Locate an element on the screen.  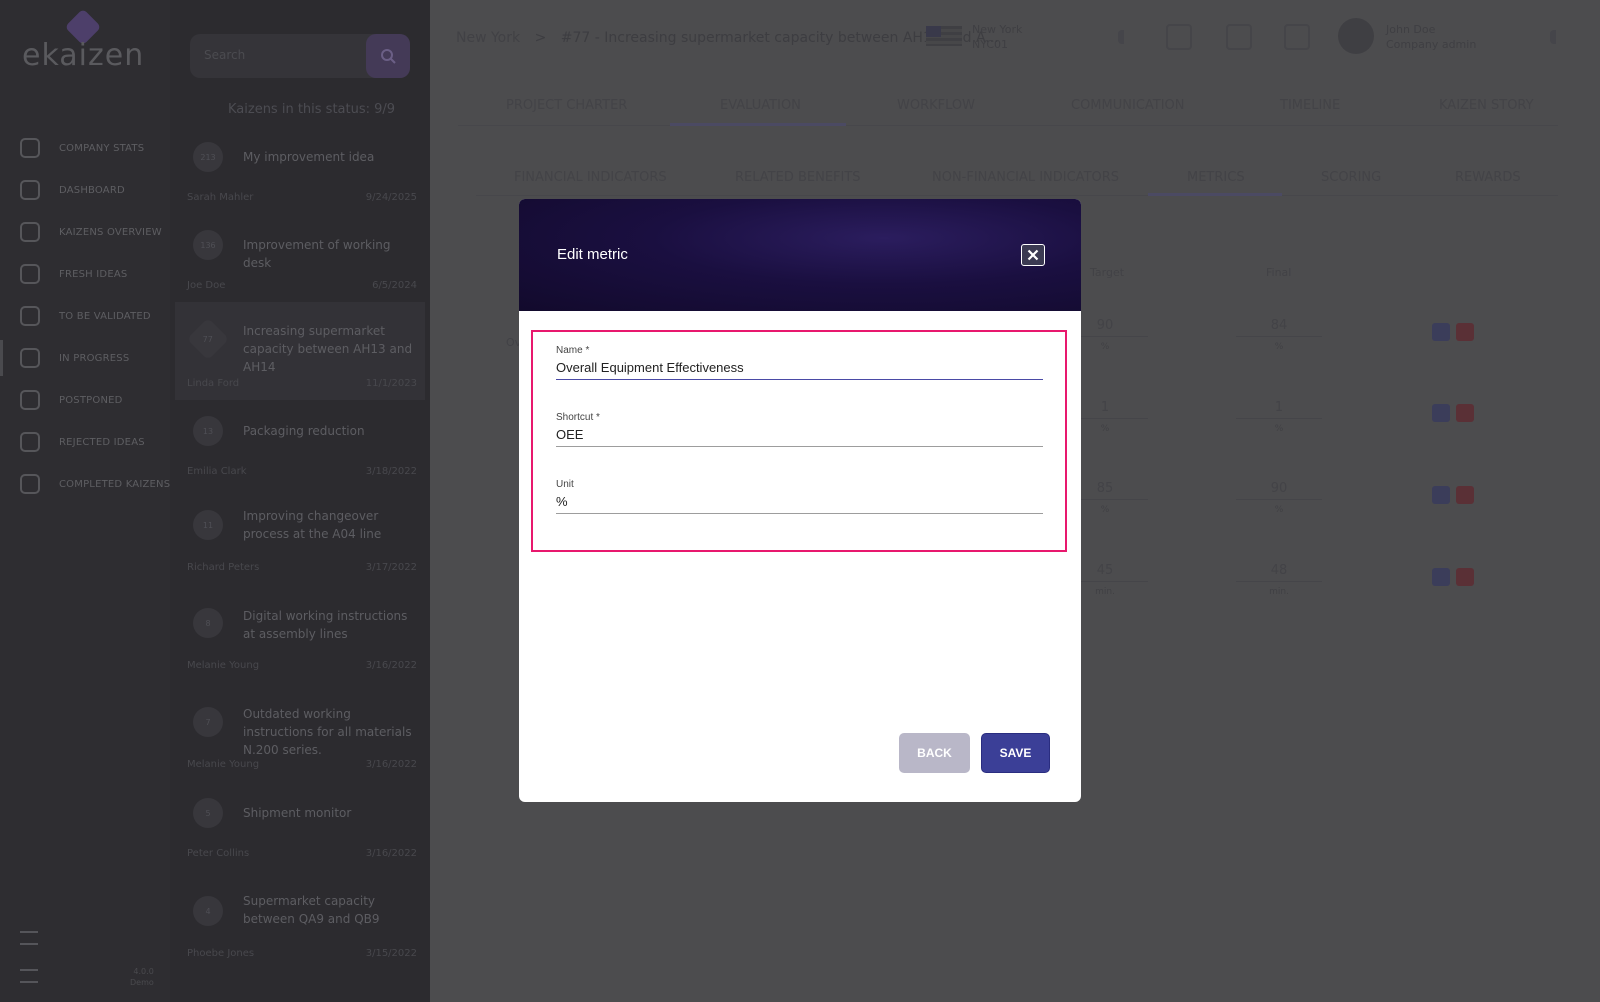
save-button: SAVE is located at coordinates (1015, 753).